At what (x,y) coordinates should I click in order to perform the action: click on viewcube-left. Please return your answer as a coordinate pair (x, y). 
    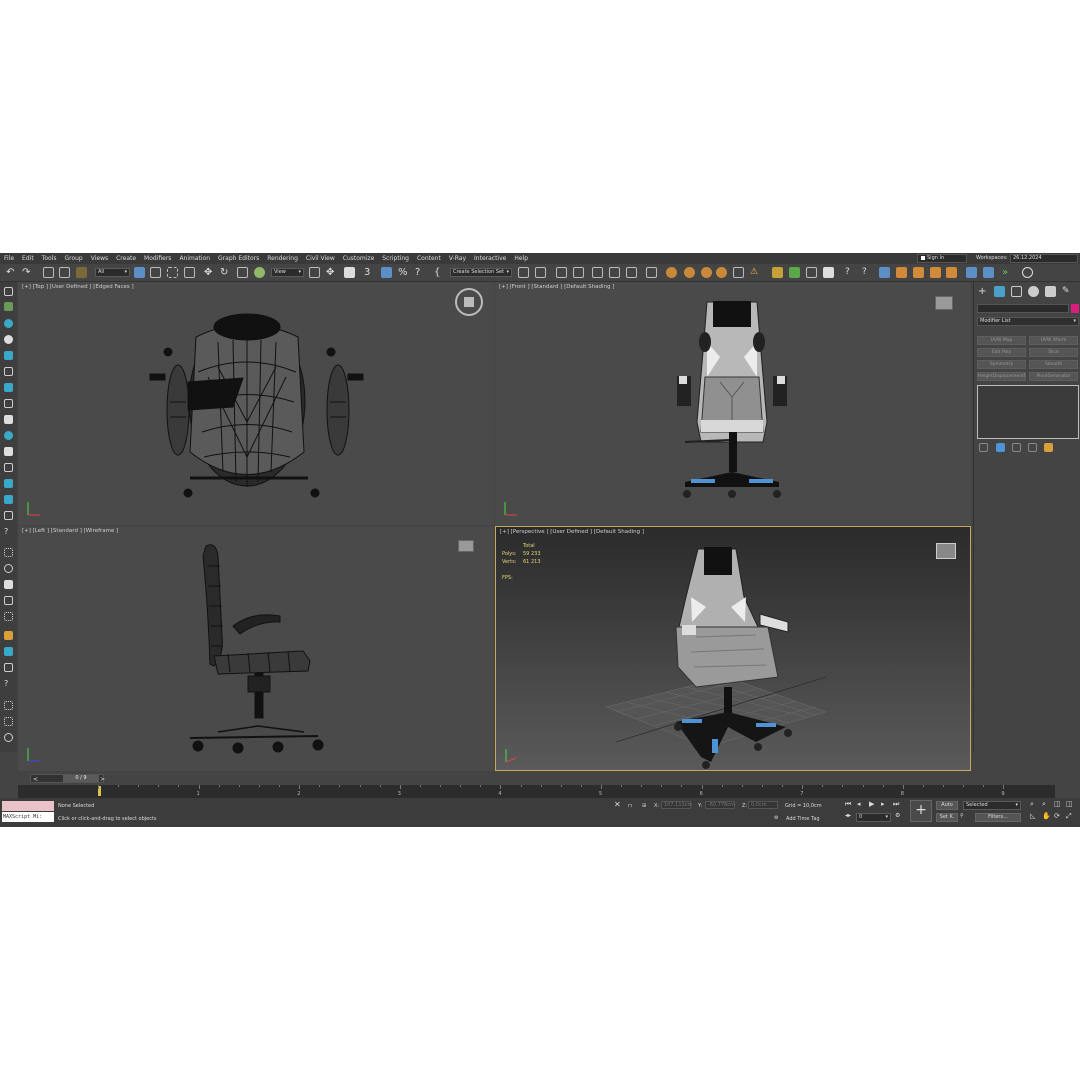
    Looking at the image, I should click on (466, 546).